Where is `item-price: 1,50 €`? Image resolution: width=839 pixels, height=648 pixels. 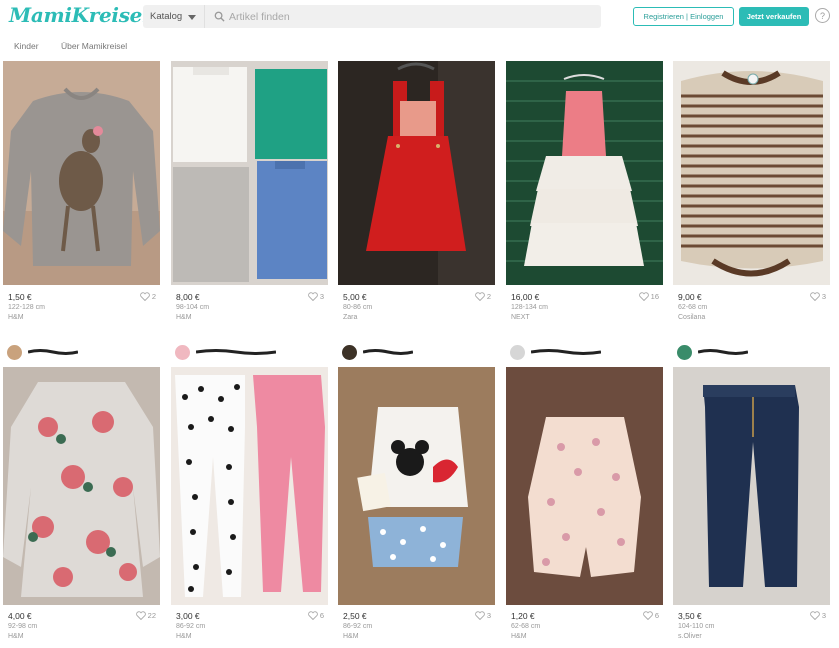 item-price: 1,50 € is located at coordinates (20, 297).